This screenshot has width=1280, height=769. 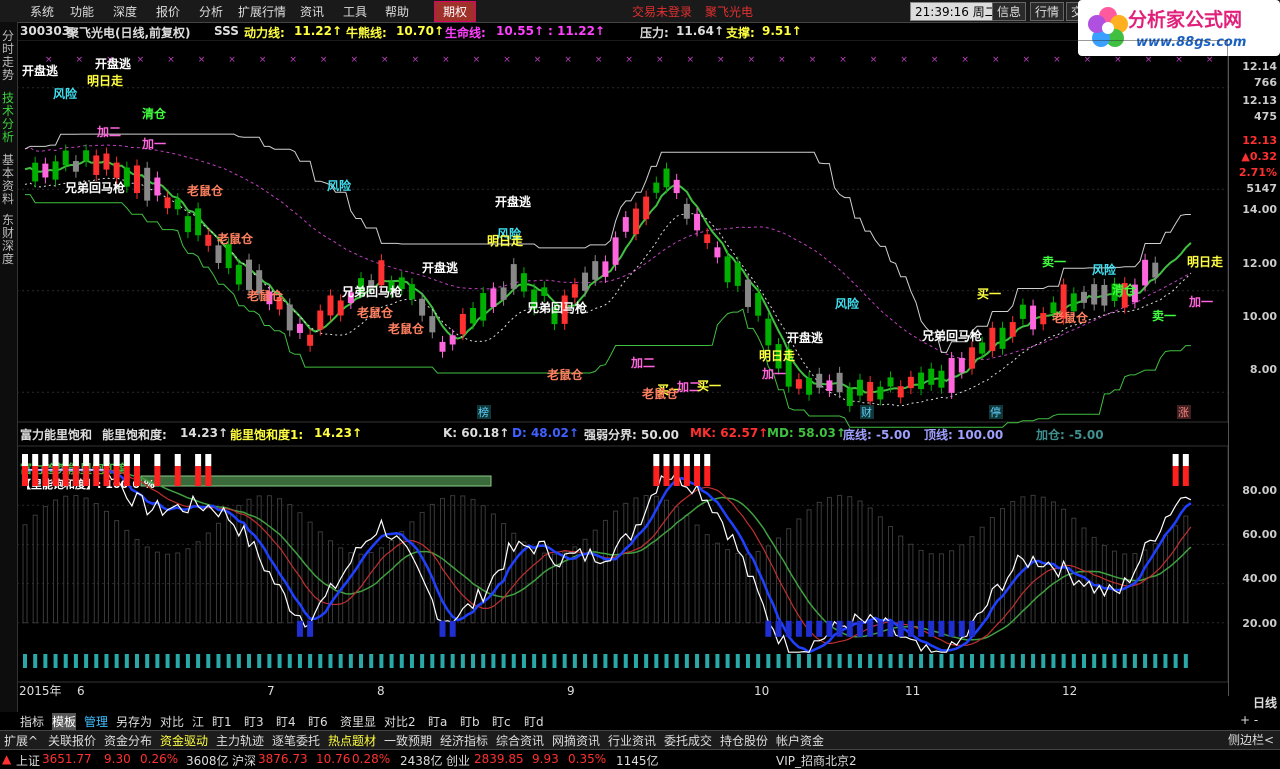 I want to click on menu-news: 资讯, so click(x=312, y=11).